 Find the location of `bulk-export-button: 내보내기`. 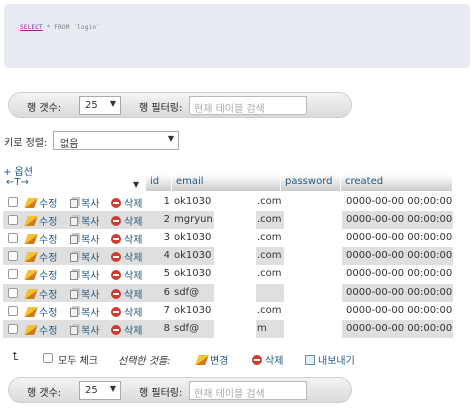

bulk-export-button: 내보내기 is located at coordinates (330, 359).